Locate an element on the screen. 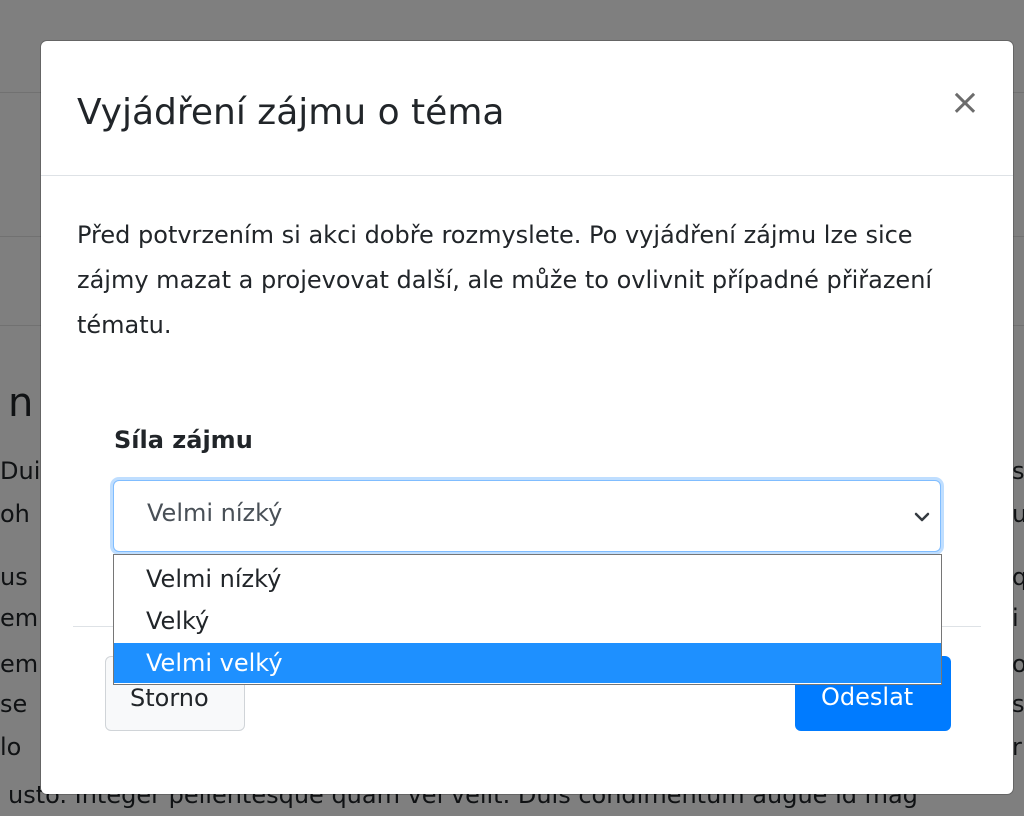  option-velmi-nizky: Velmi nízký is located at coordinates (527, 579).